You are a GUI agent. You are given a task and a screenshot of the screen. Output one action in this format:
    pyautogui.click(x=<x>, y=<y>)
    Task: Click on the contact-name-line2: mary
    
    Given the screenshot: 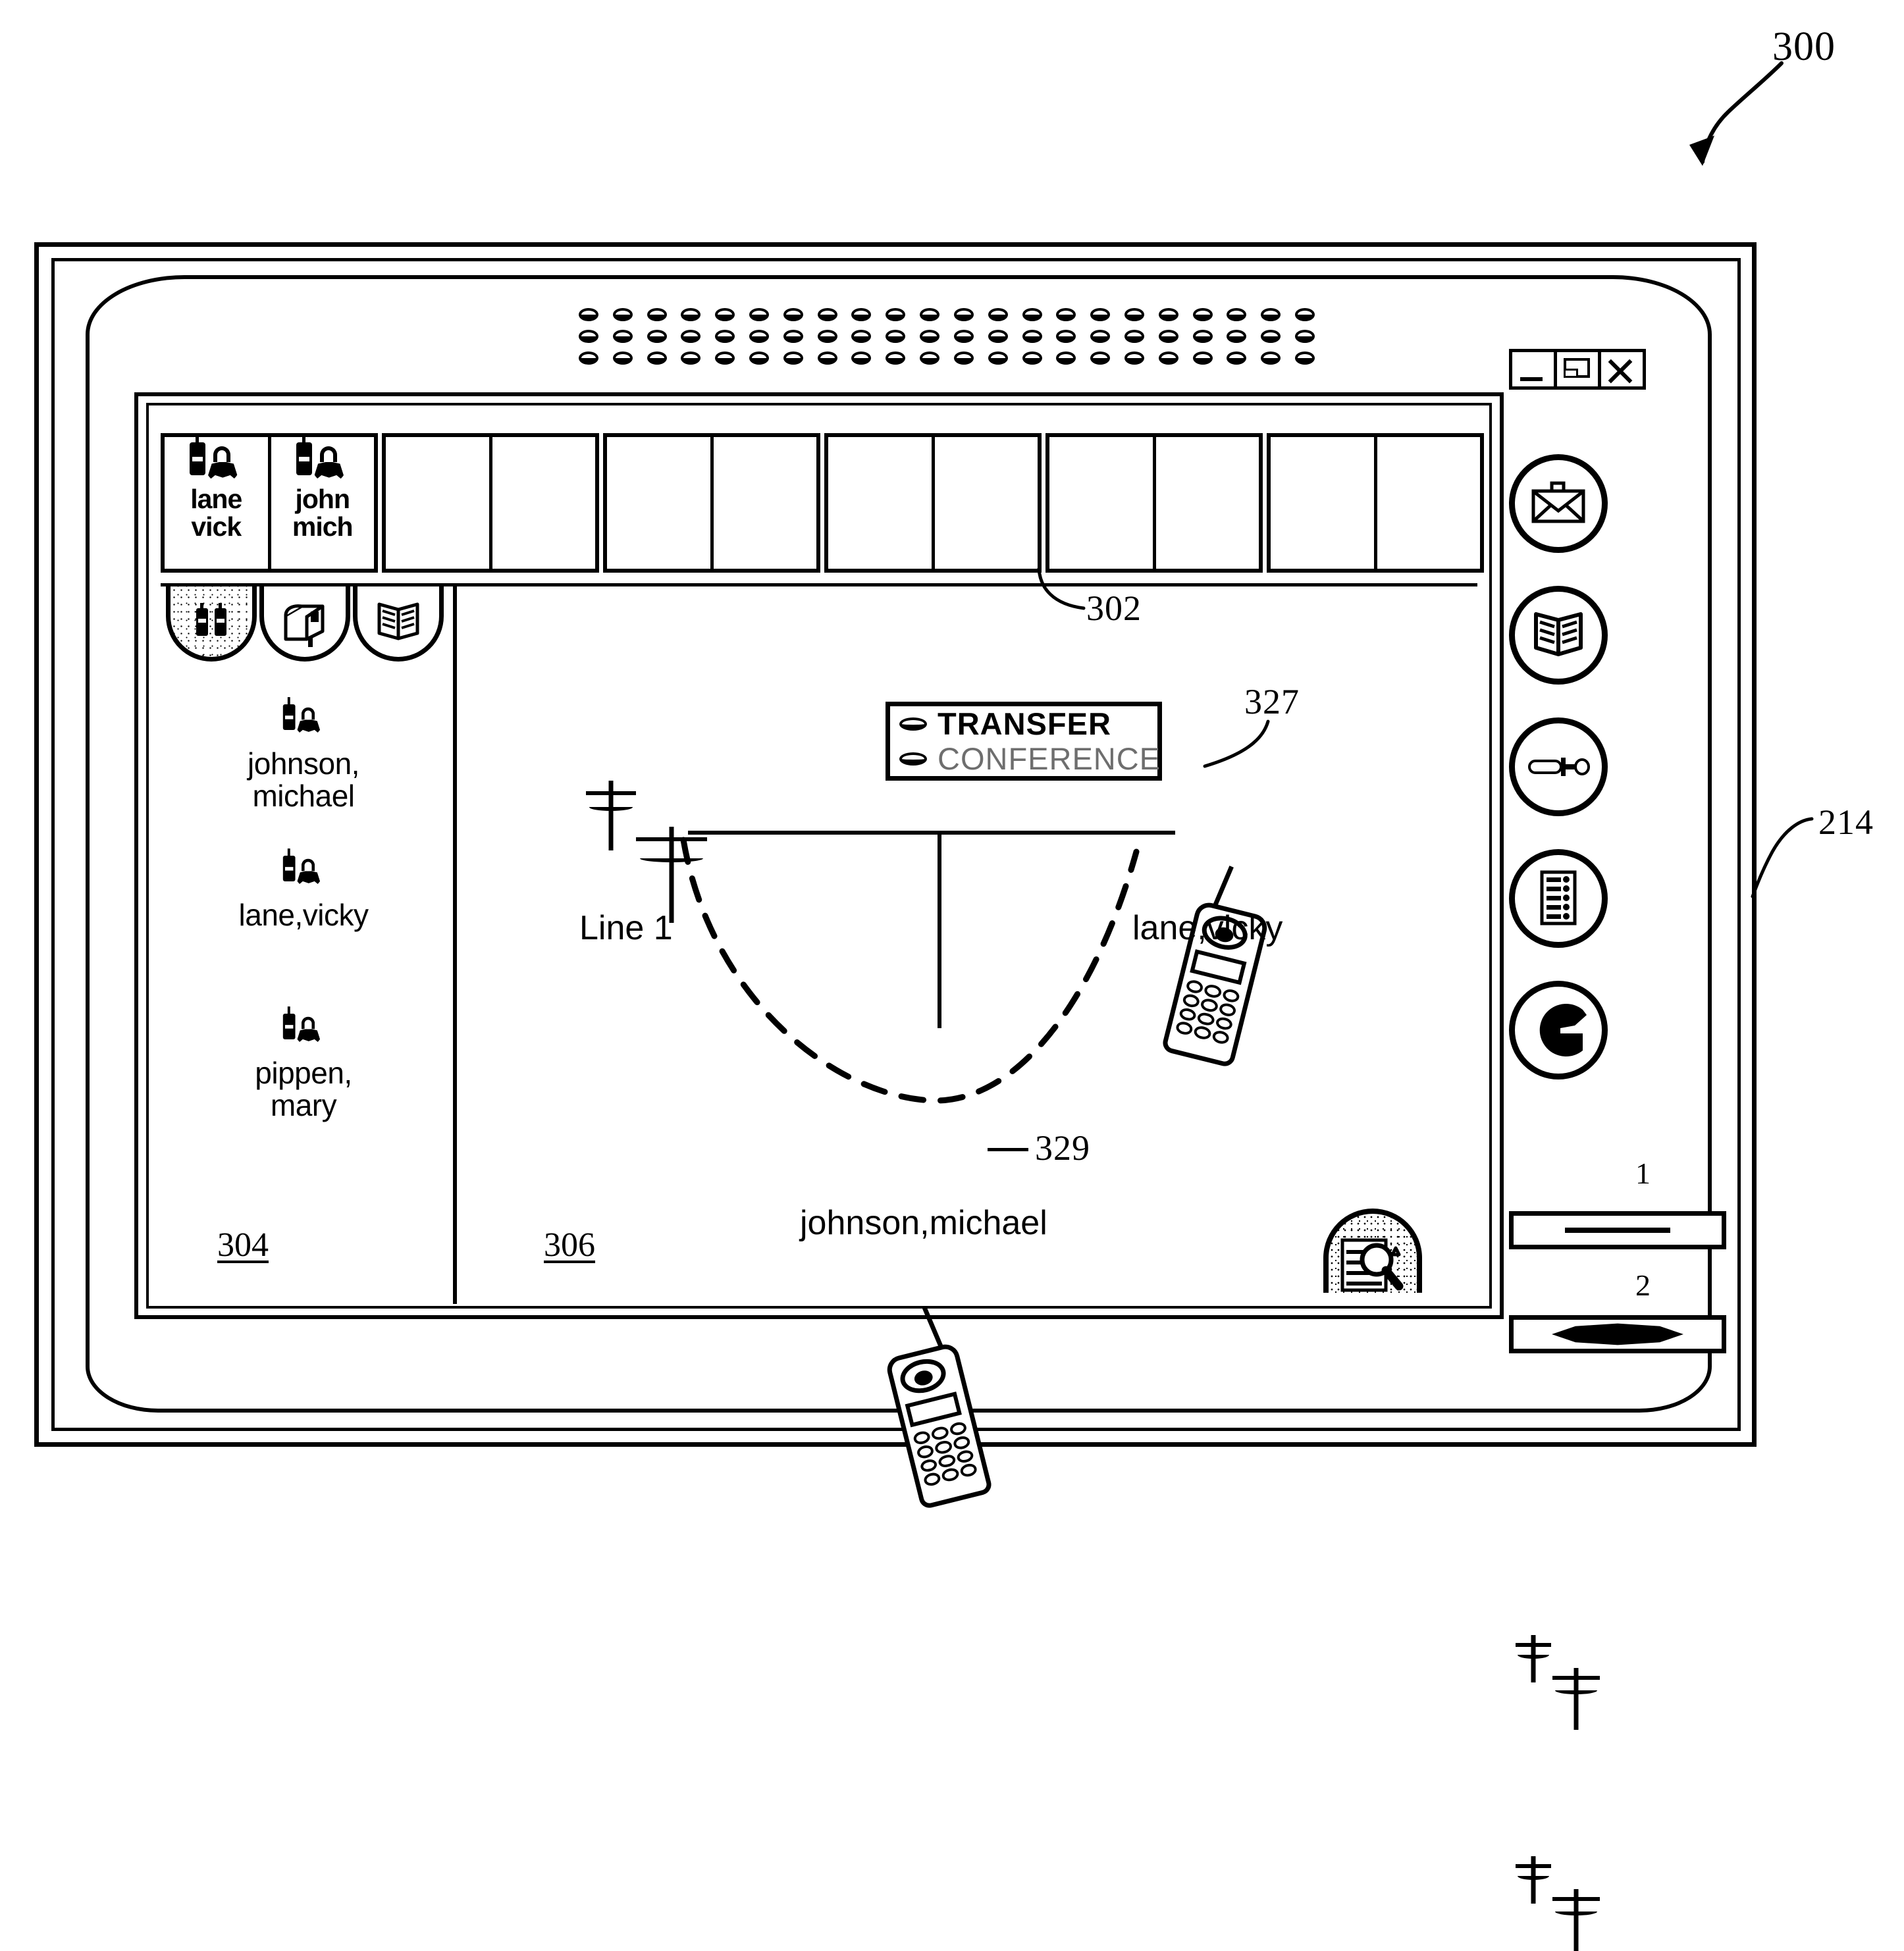 What is the action you would take?
    pyautogui.click(x=303, y=1104)
    